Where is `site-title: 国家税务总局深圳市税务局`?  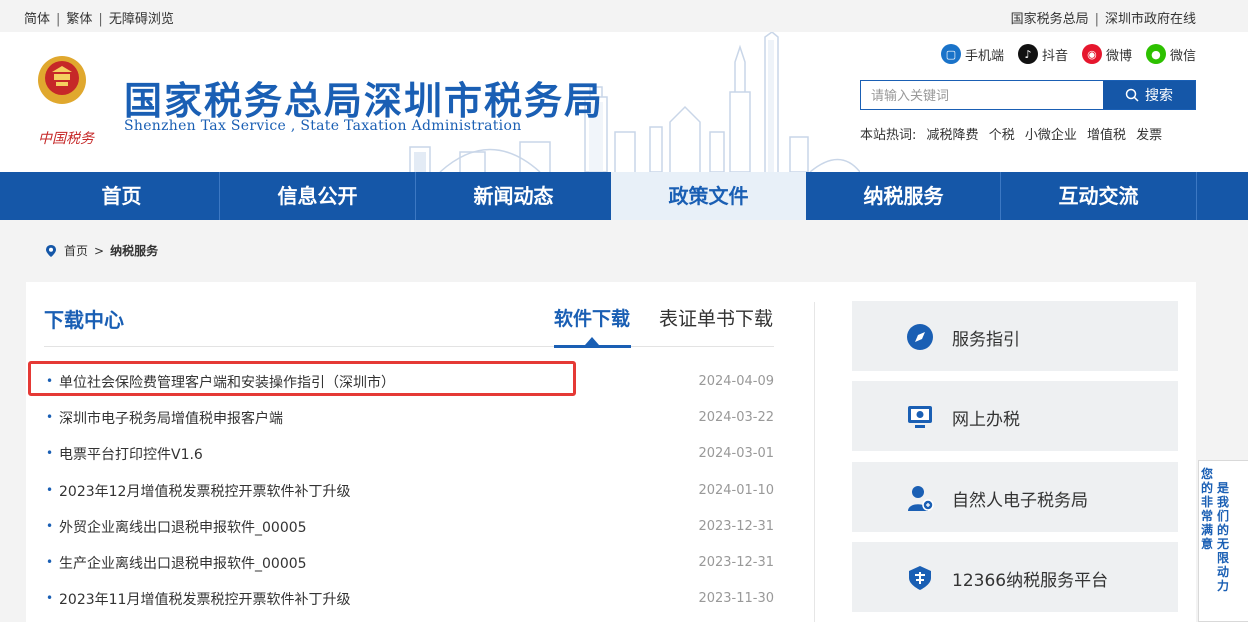 site-title: 国家税务总局深圳市税务局 is located at coordinates (364, 101).